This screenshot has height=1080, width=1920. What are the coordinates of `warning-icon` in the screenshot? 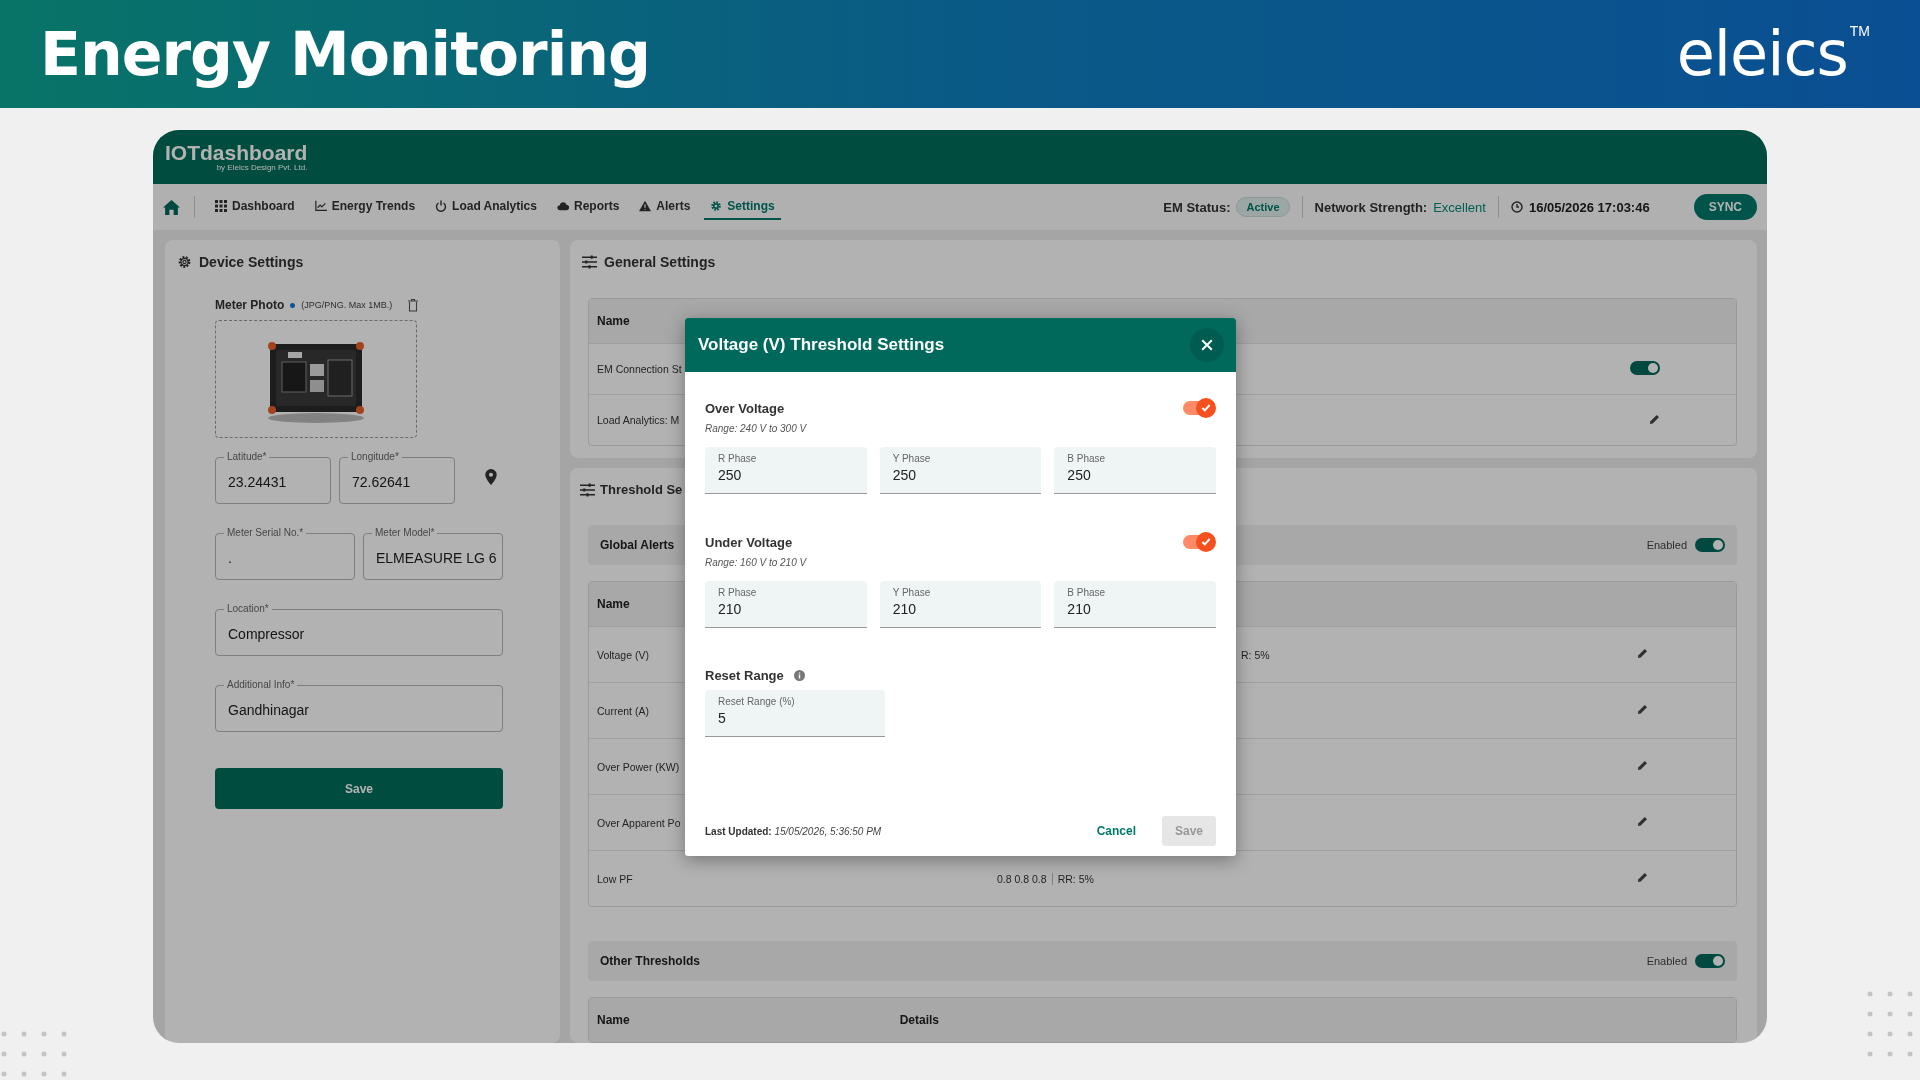 It's located at (645, 206).